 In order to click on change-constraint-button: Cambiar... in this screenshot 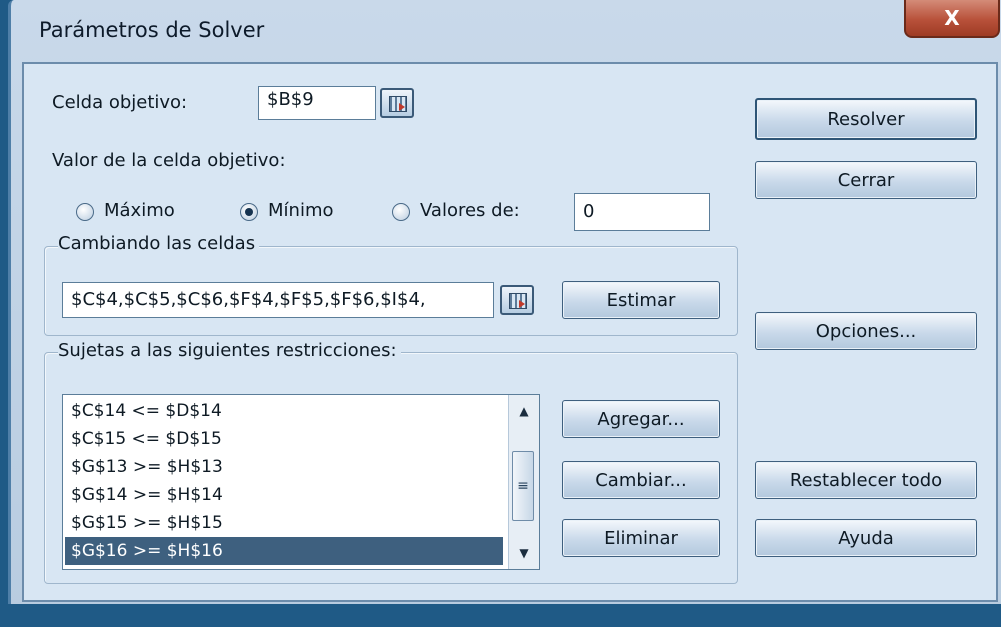, I will do `click(641, 480)`.